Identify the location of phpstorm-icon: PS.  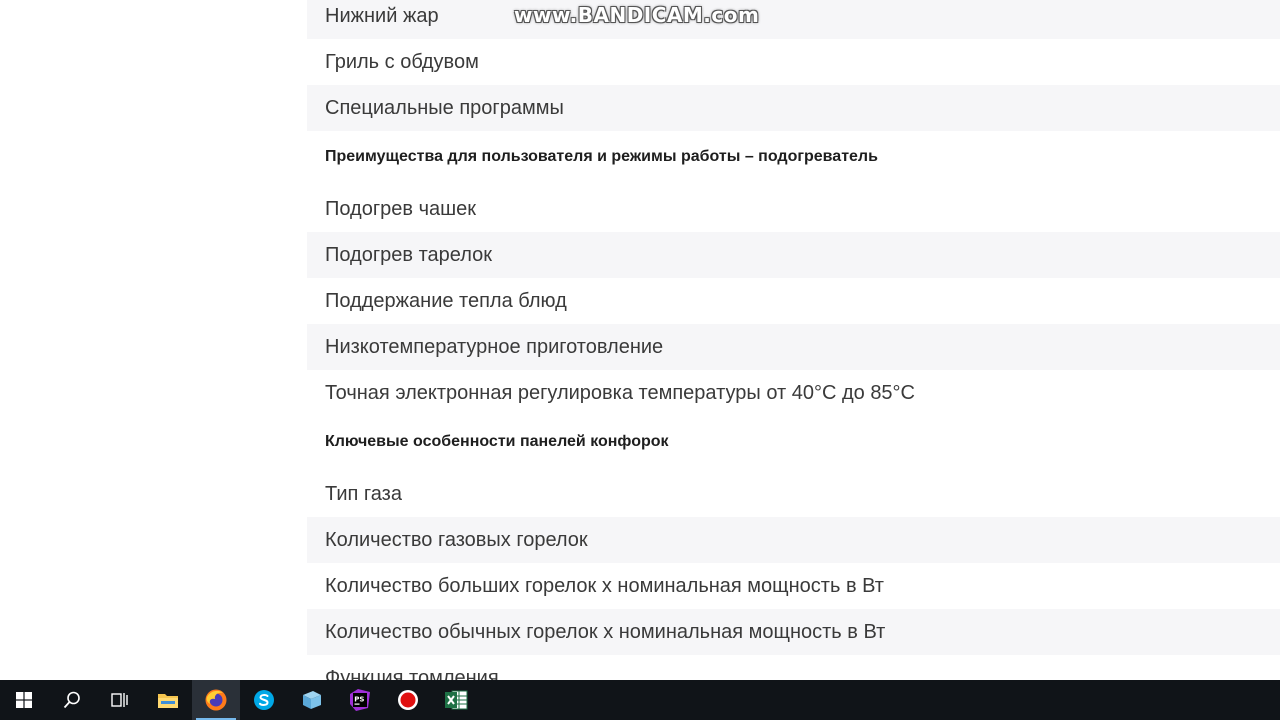
(360, 700).